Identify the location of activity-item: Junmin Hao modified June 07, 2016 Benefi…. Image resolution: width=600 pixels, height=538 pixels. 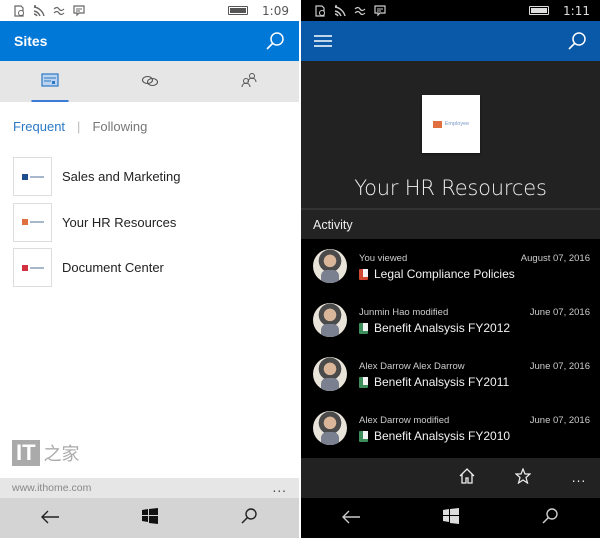
(450, 320).